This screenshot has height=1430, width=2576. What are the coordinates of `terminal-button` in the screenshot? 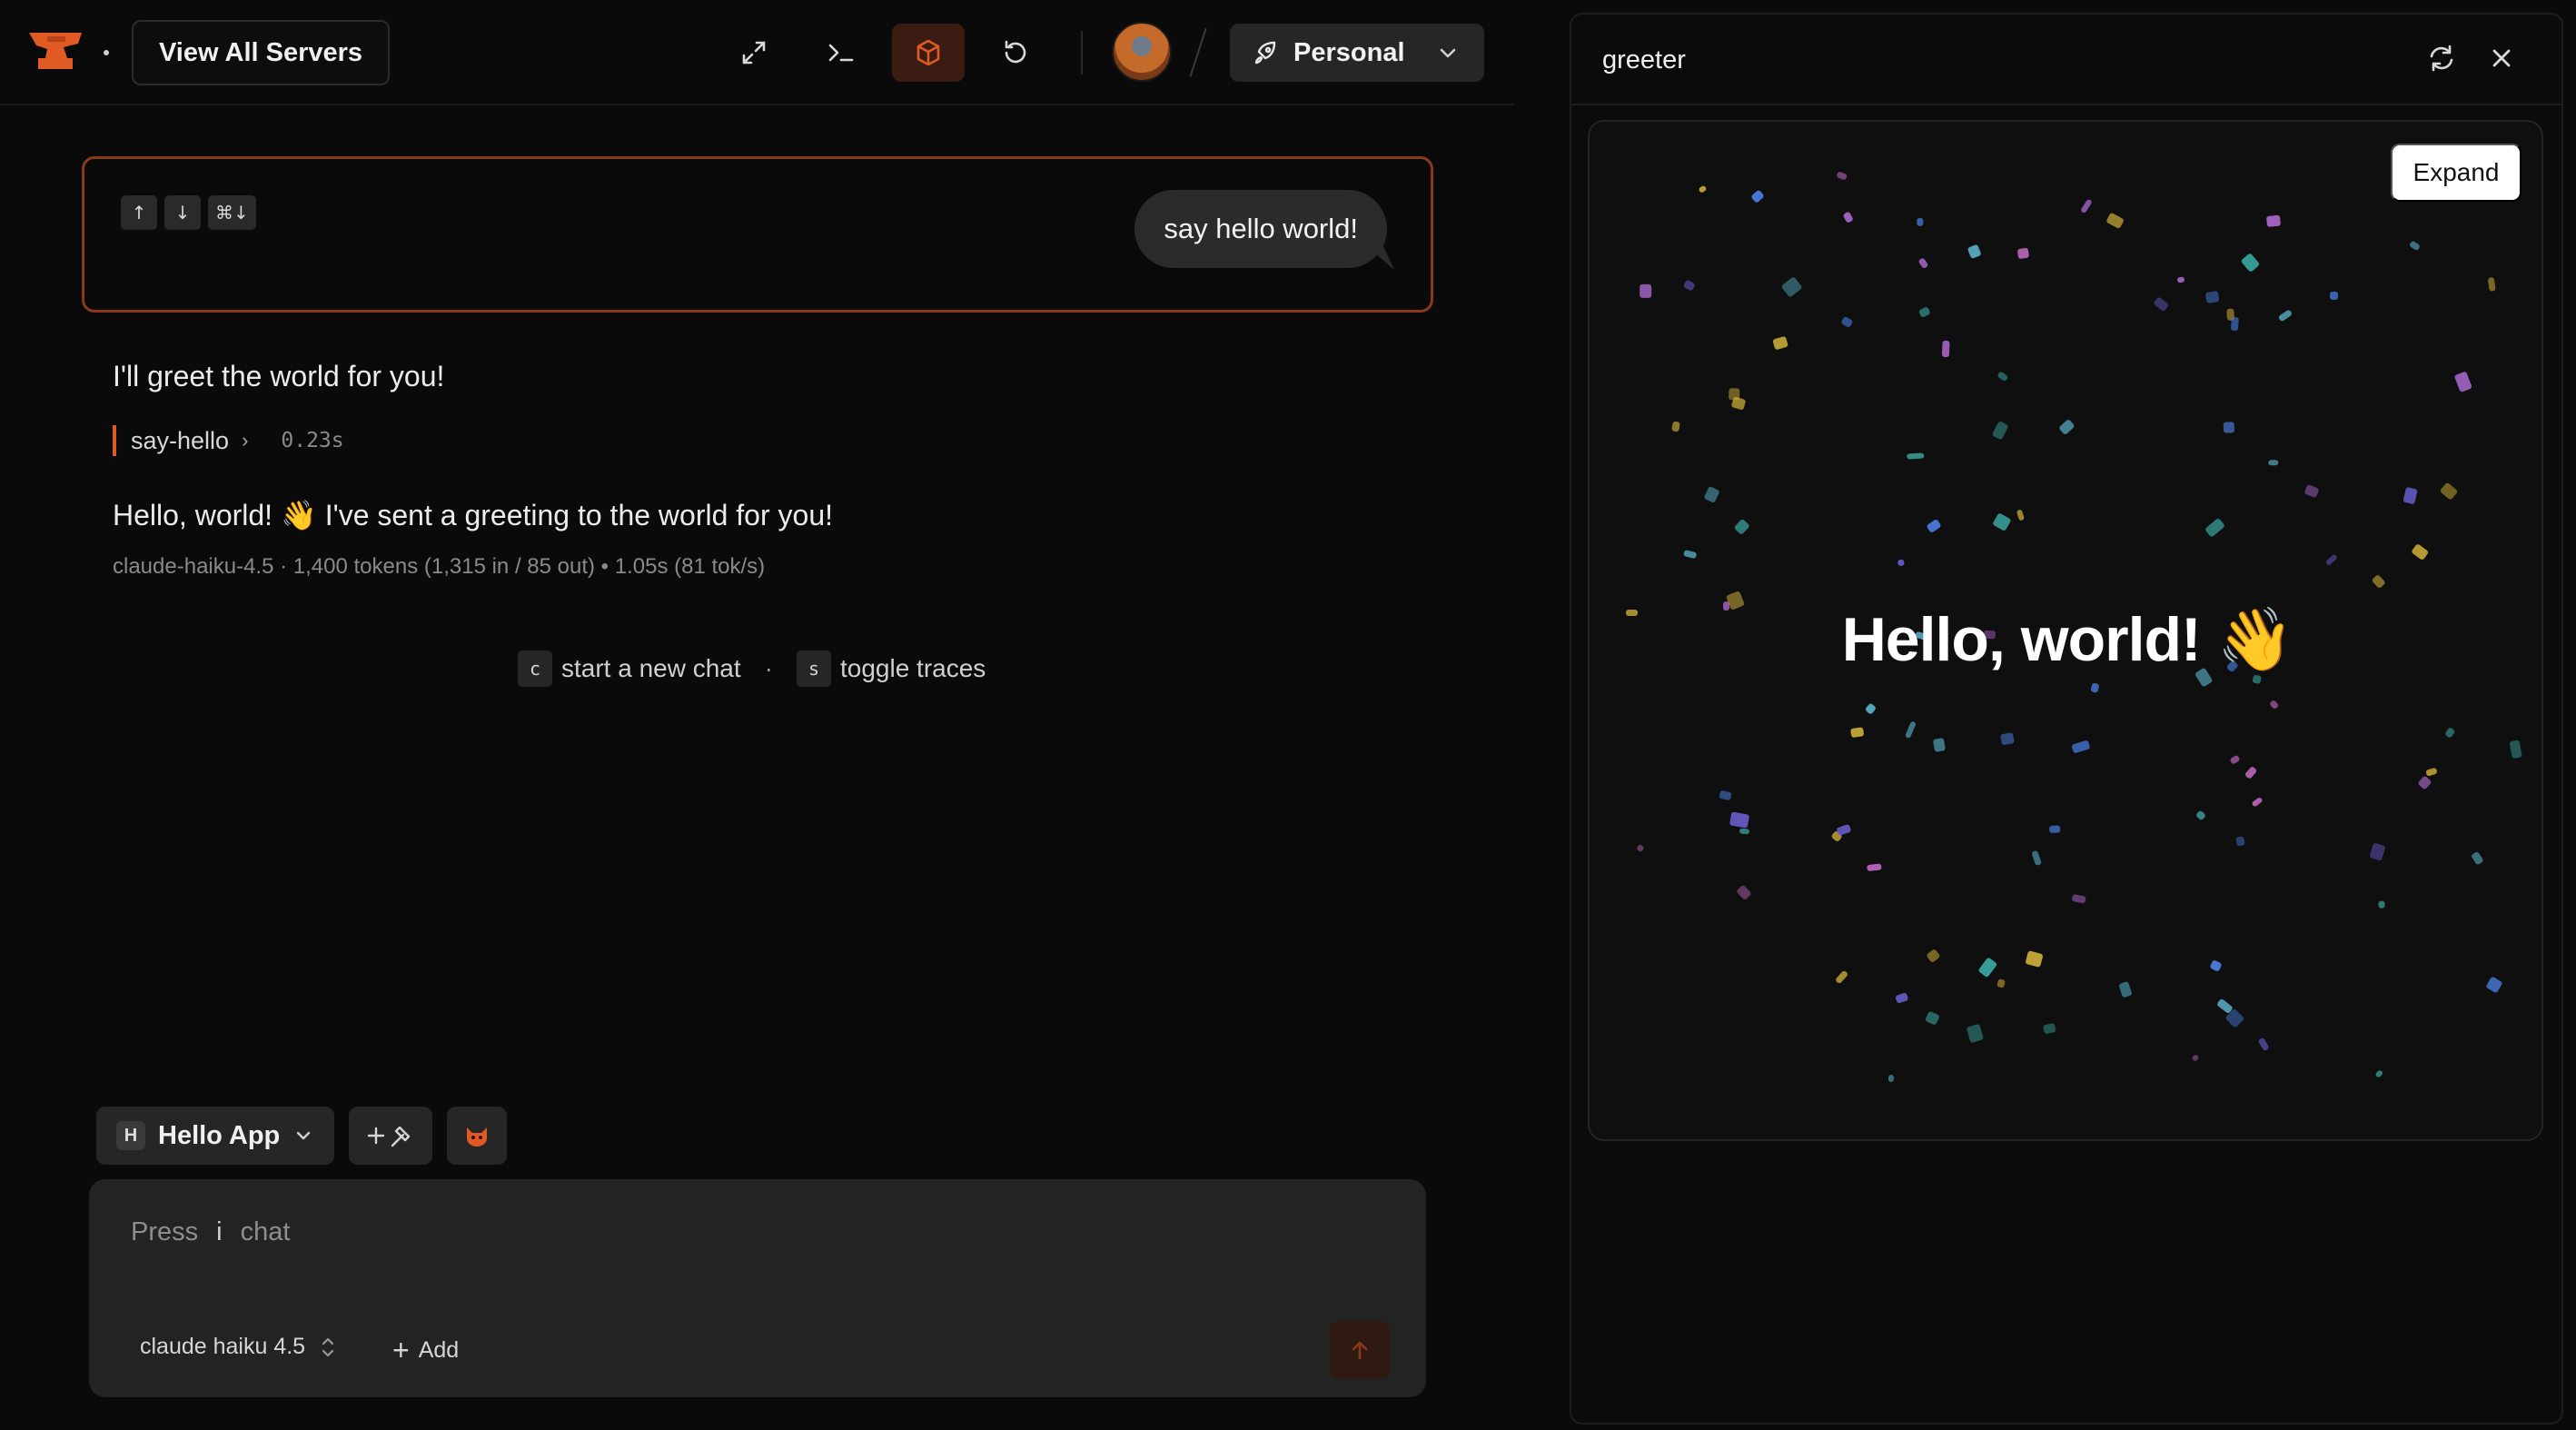 It's located at (841, 53).